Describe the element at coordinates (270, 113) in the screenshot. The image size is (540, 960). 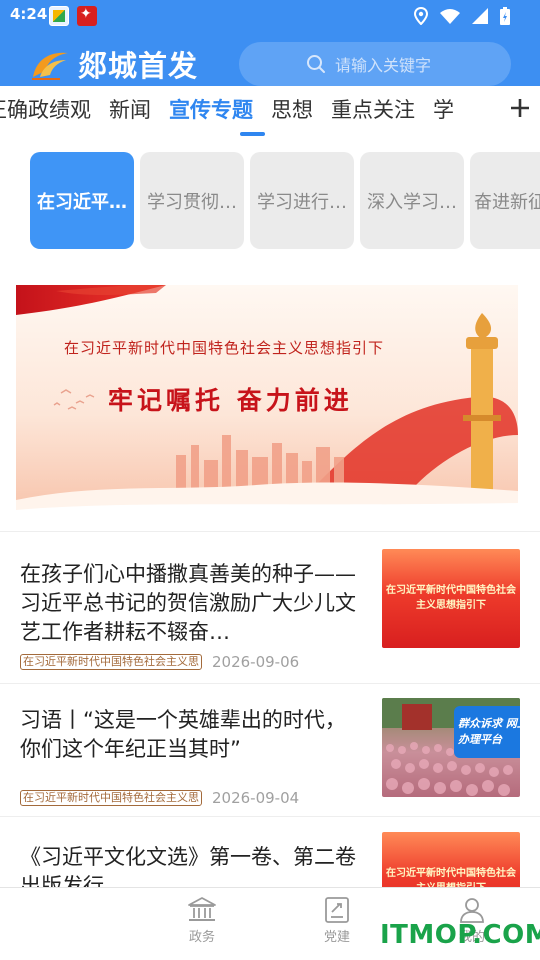
I see `category-tabs: 正确政绩观 新闻 宣传专题 思想 重点关注 学` at that location.